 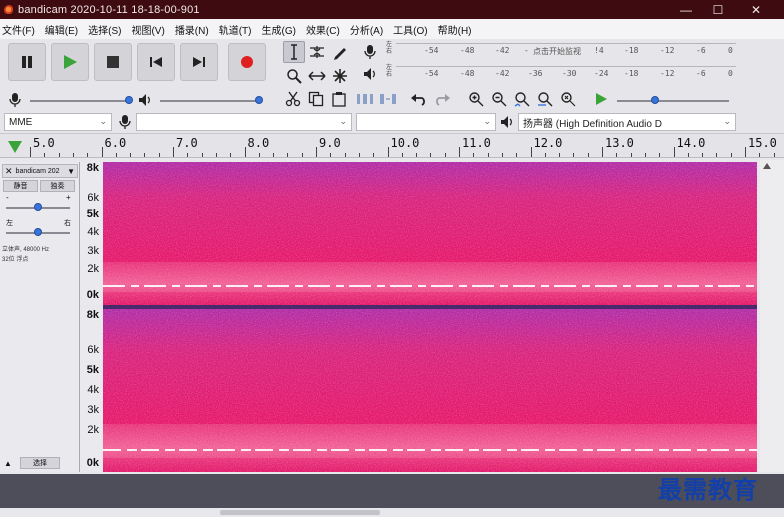 What do you see at coordinates (317, 76) in the screenshot?
I see `time-shift-tool` at bounding box center [317, 76].